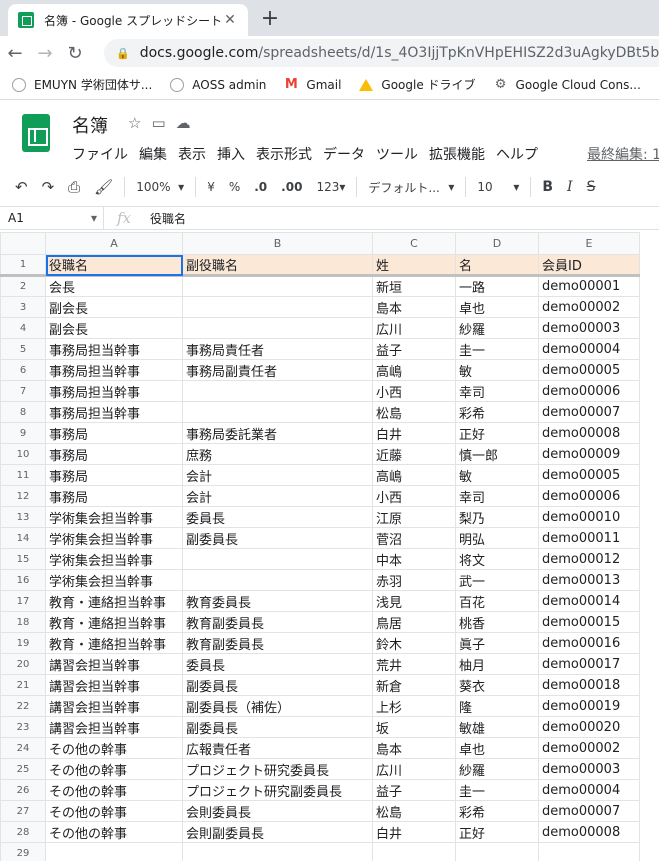  What do you see at coordinates (23, 851) in the screenshot?
I see `row-header: 29` at bounding box center [23, 851].